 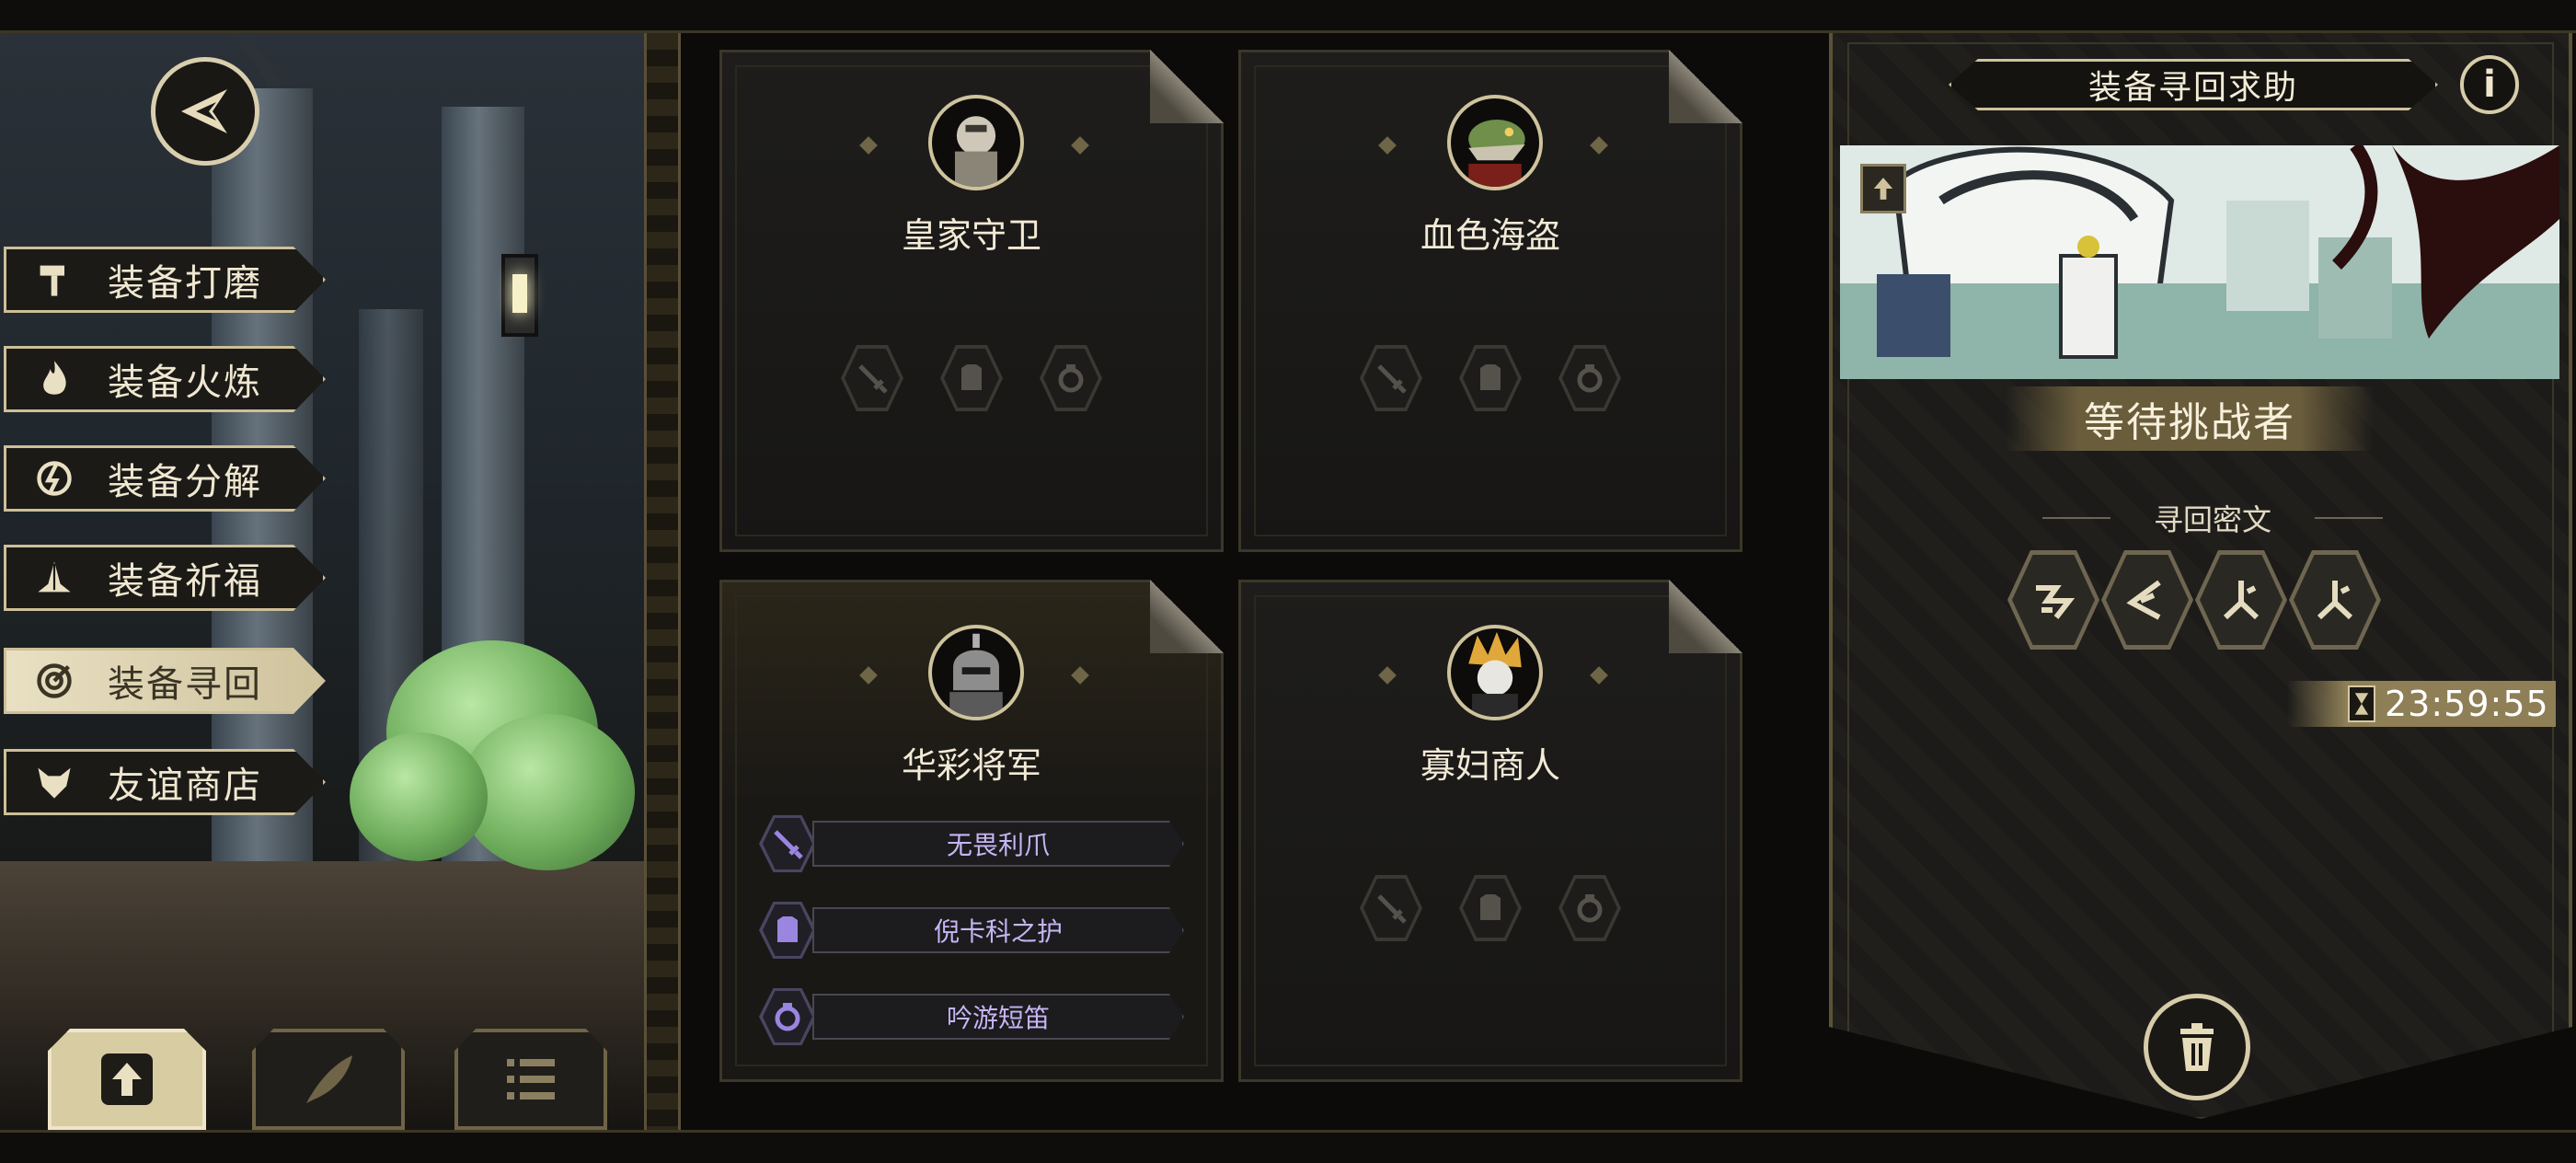 I want to click on list-button, so click(x=530, y=1080).